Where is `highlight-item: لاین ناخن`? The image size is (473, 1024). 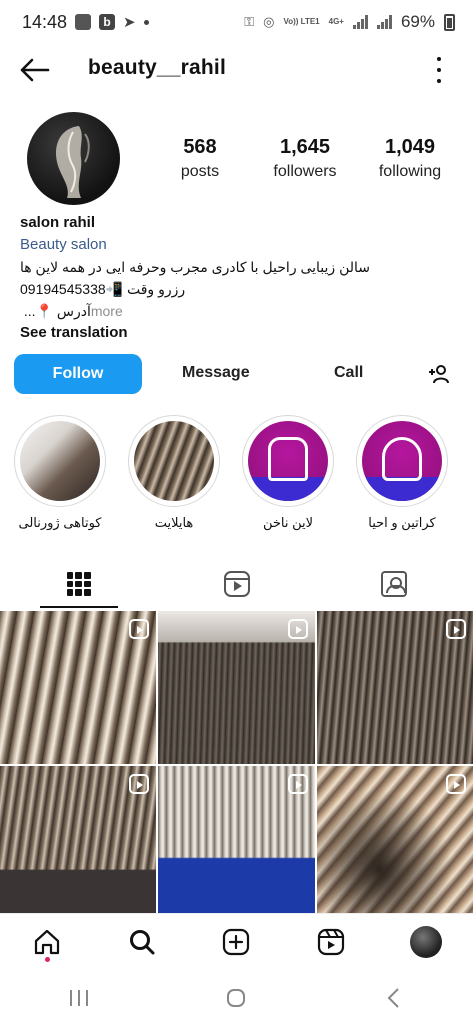 highlight-item: لاین ناخن is located at coordinates (288, 473).